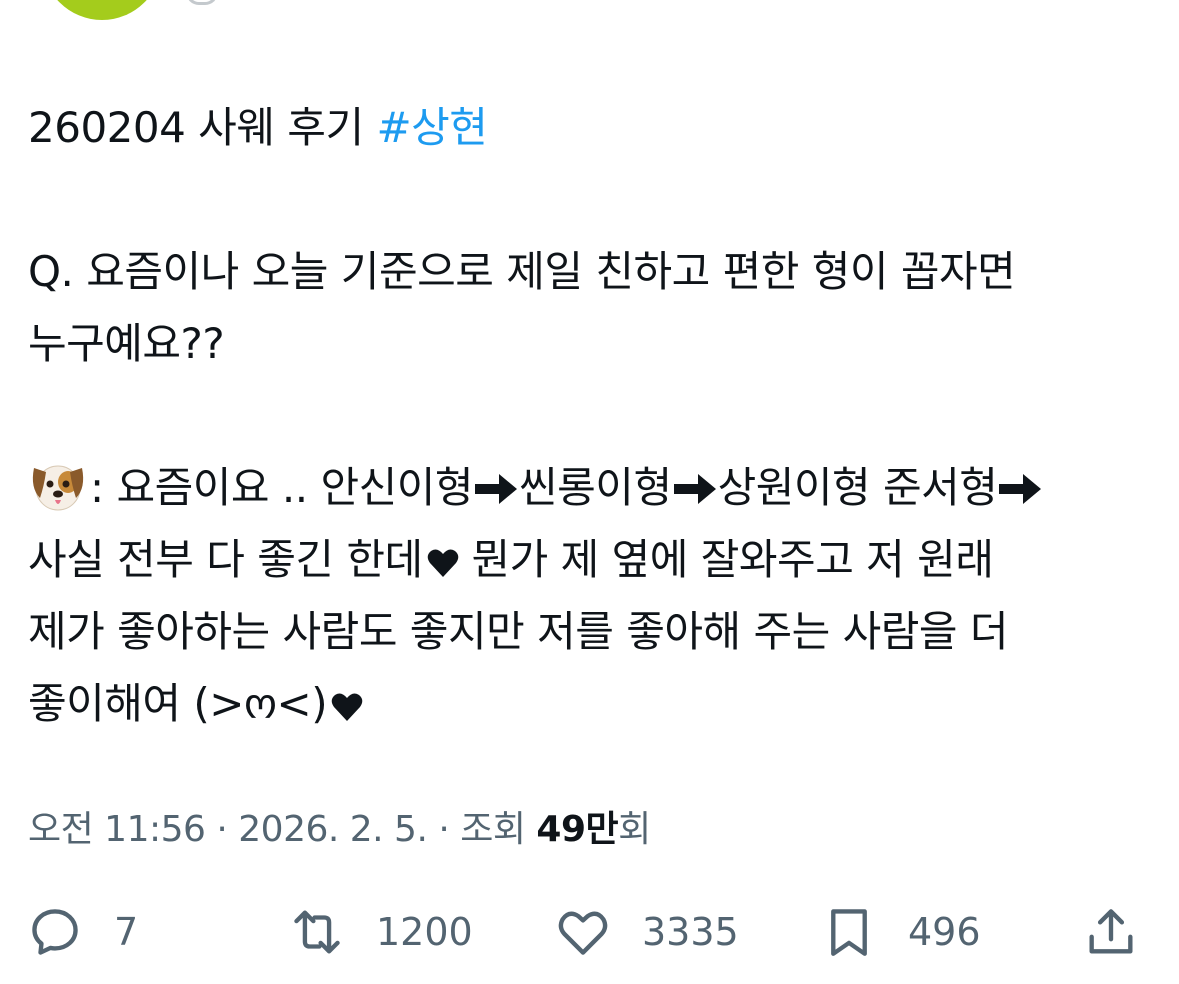 The image size is (1179, 984). Describe the element at coordinates (225, 559) in the screenshot. I see `answer-text-4: 사실 전부 다 좋긴 한데` at that location.